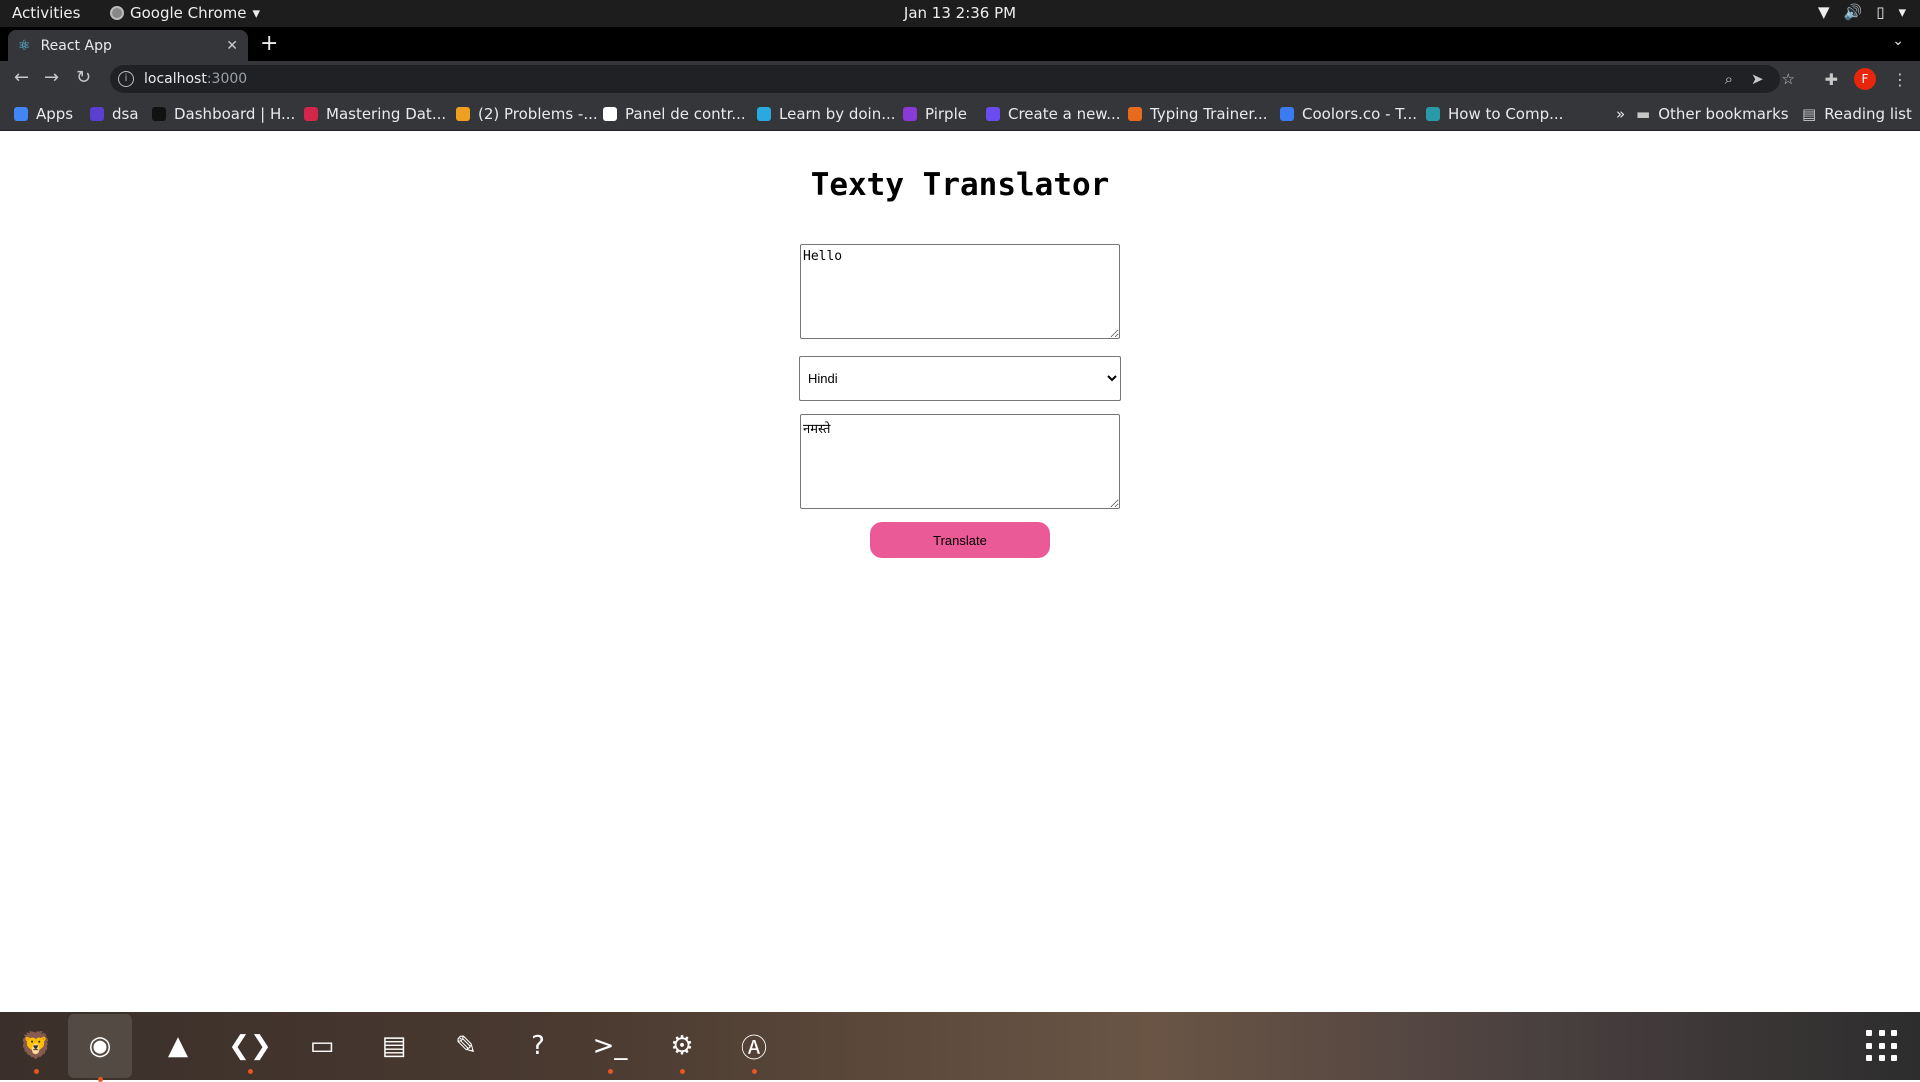 The width and height of the screenshot is (1920, 1082). Describe the element at coordinates (960, 378) in the screenshot. I see `language-select: Hindi` at that location.